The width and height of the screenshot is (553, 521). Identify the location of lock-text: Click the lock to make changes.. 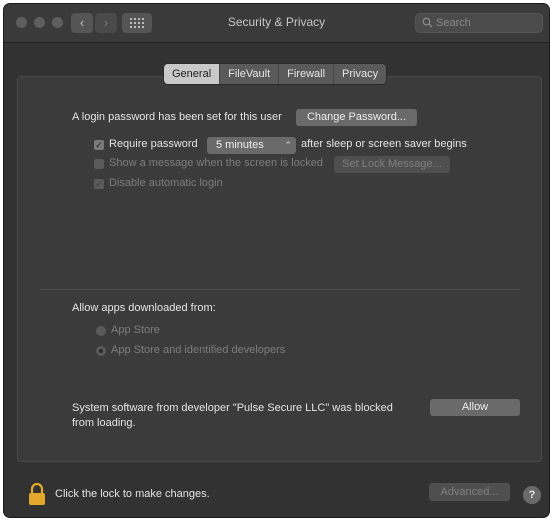
(132, 494).